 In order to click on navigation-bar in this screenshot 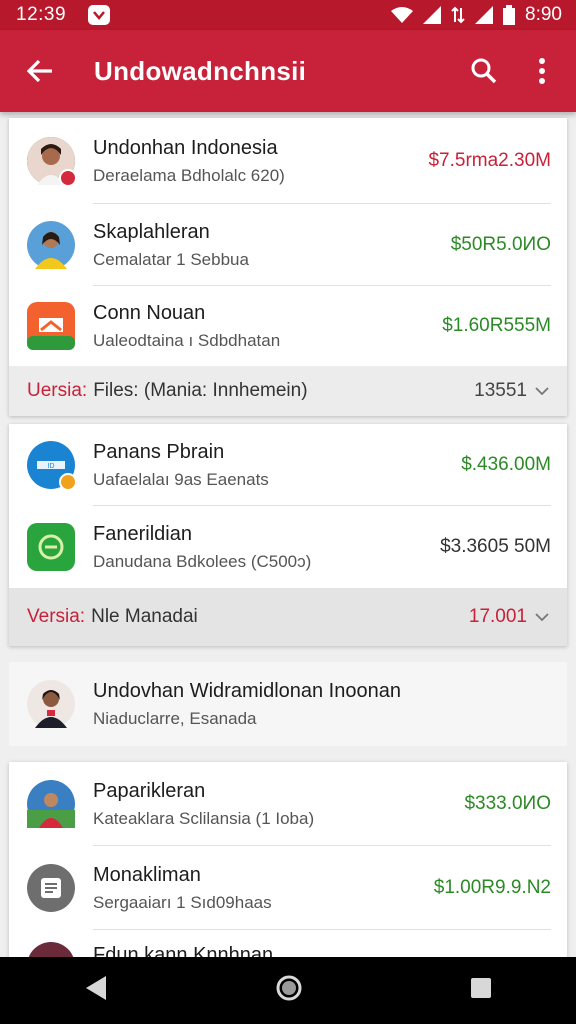, I will do `click(288, 990)`.